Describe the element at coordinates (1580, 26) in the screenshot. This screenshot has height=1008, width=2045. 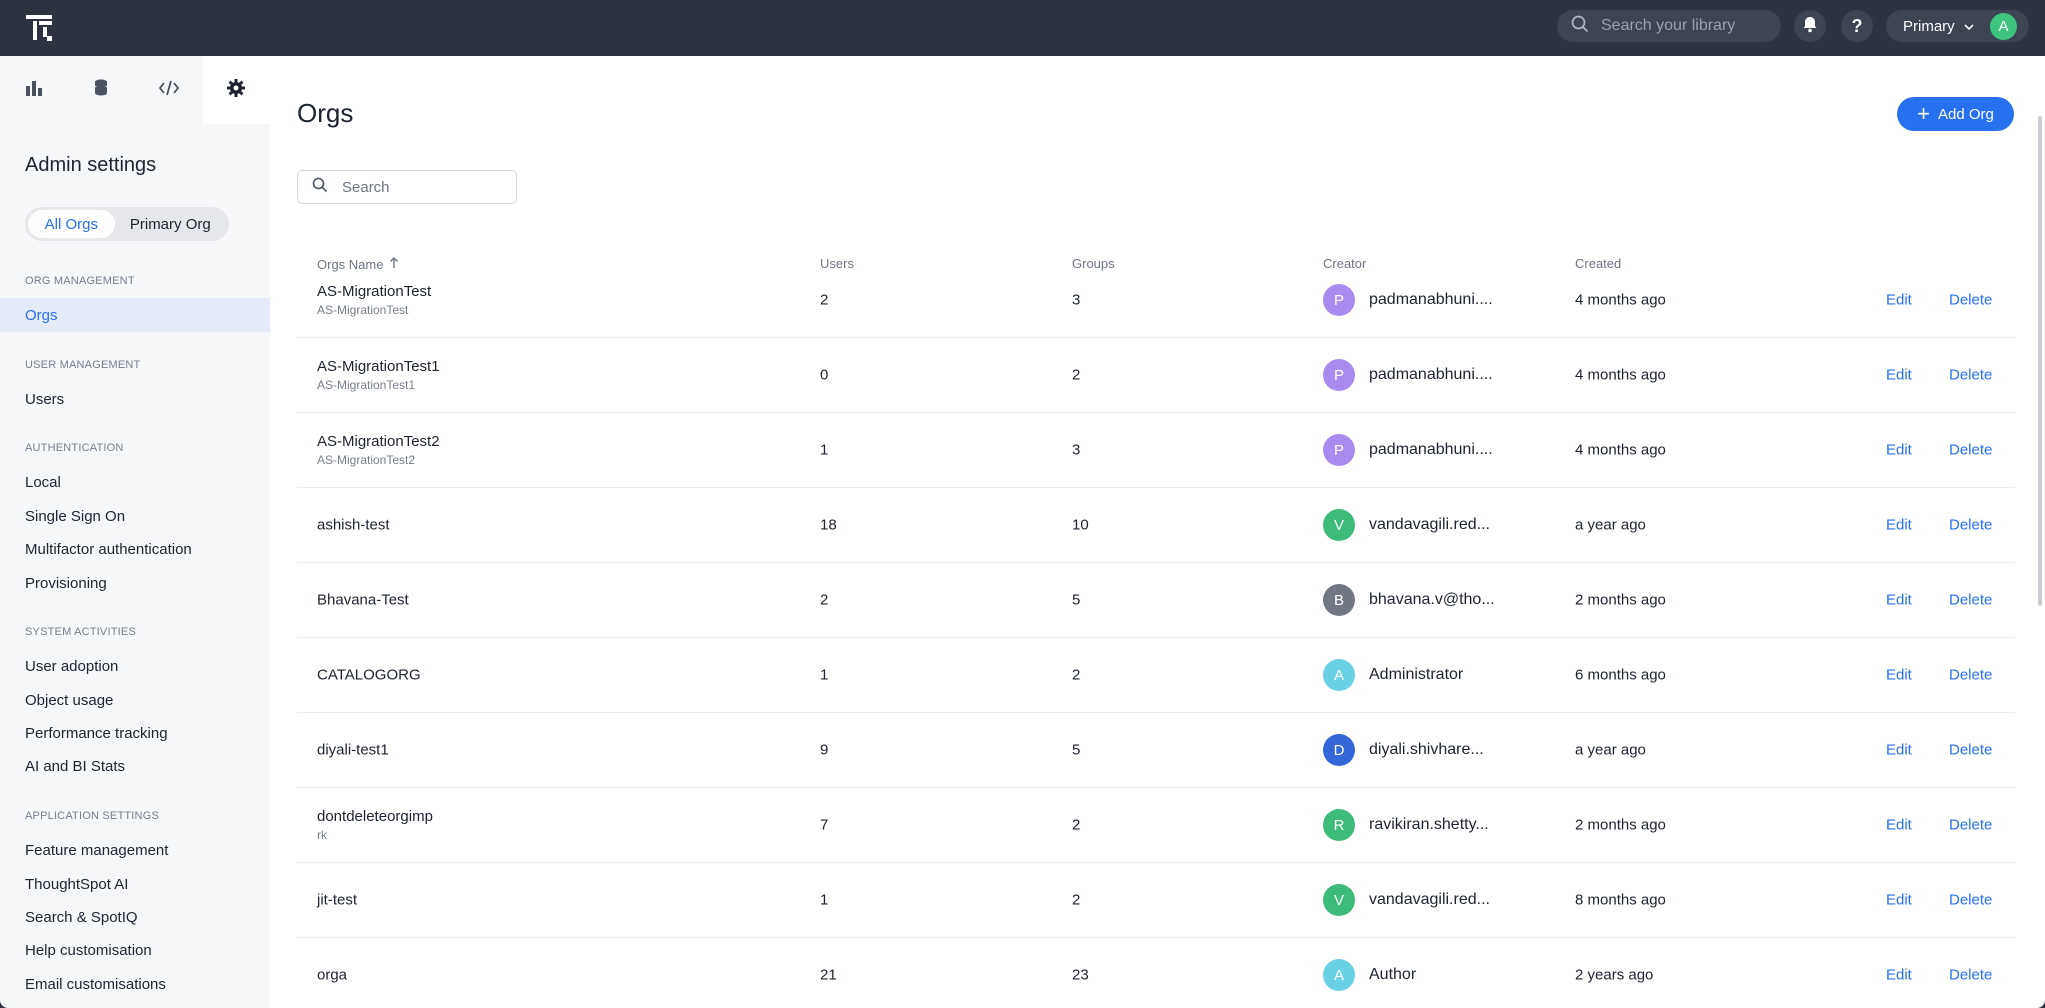
I see `search-icon` at that location.